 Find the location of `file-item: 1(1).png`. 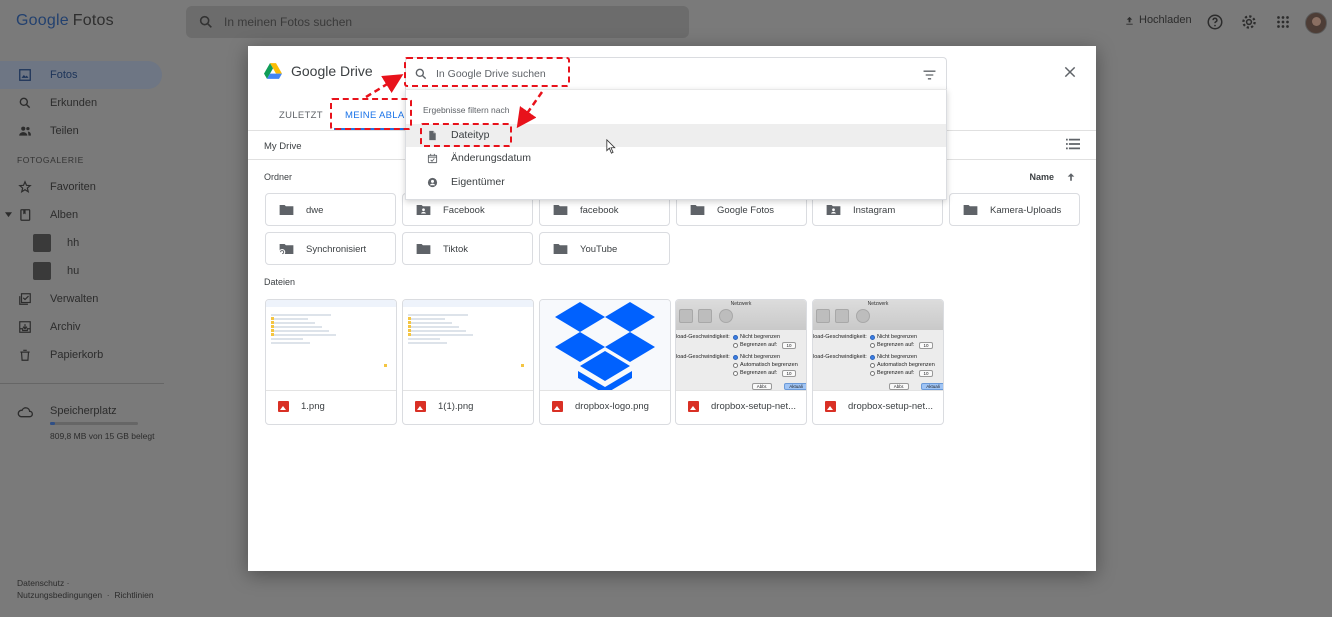

file-item: 1(1).png is located at coordinates (468, 362).